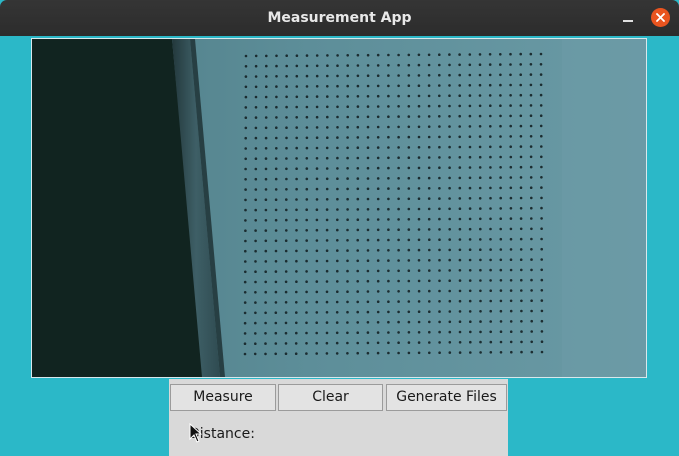 The height and width of the screenshot is (456, 679). Describe the element at coordinates (223, 397) in the screenshot. I see `measure-button: Measure` at that location.